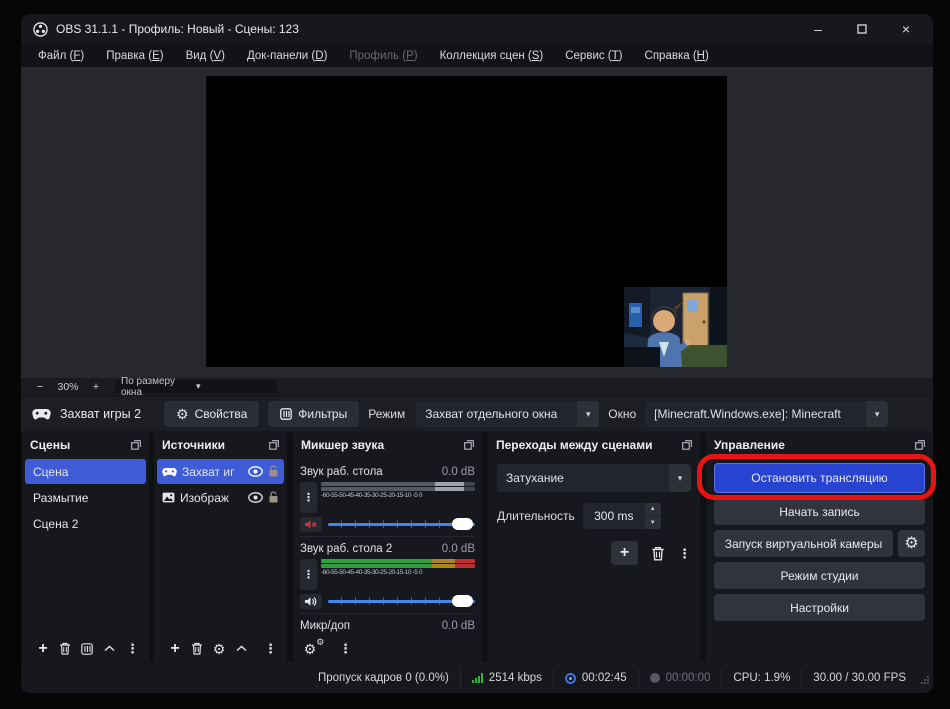 Image resolution: width=950 pixels, height=709 pixels. What do you see at coordinates (134, 56) in the screenshot?
I see `menu-edit: Правка (E)` at bounding box center [134, 56].